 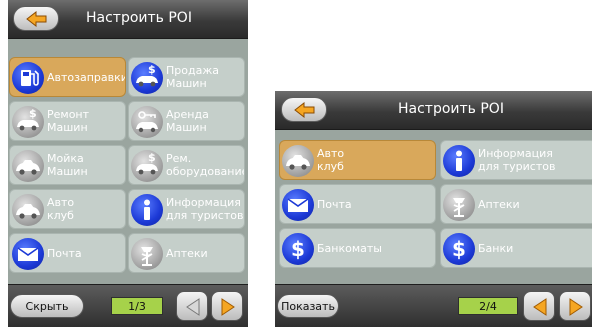 I want to click on fuel-pump-icon, so click(x=28, y=78).